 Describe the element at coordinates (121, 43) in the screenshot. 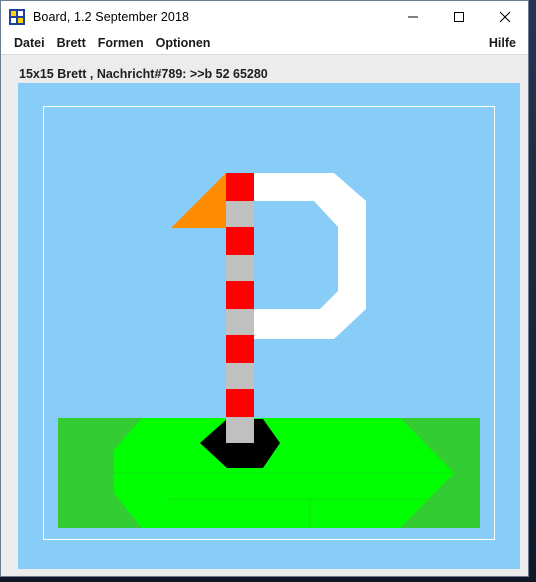

I see `menu-formen: Formen` at that location.